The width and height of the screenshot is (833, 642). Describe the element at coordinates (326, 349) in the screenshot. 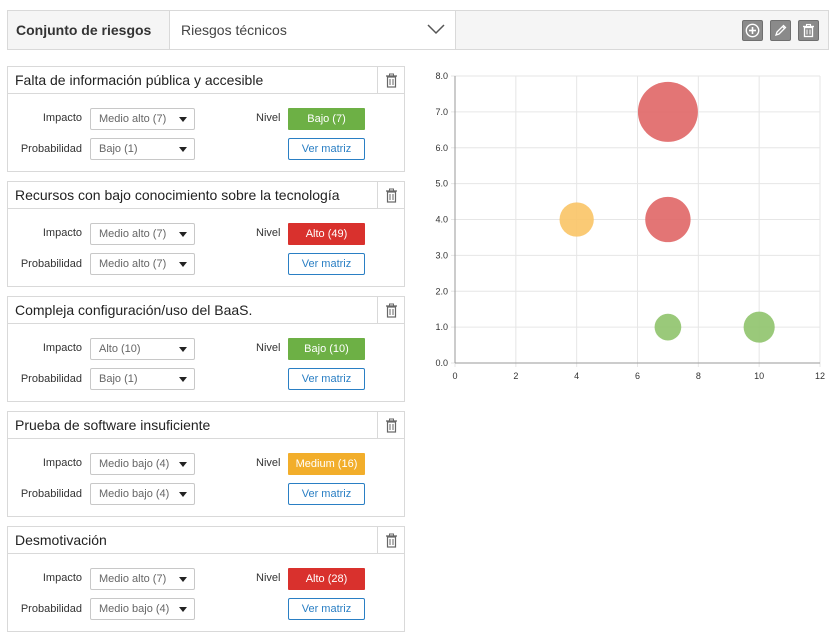

I see `nivel-badge: Bajo (10)` at that location.